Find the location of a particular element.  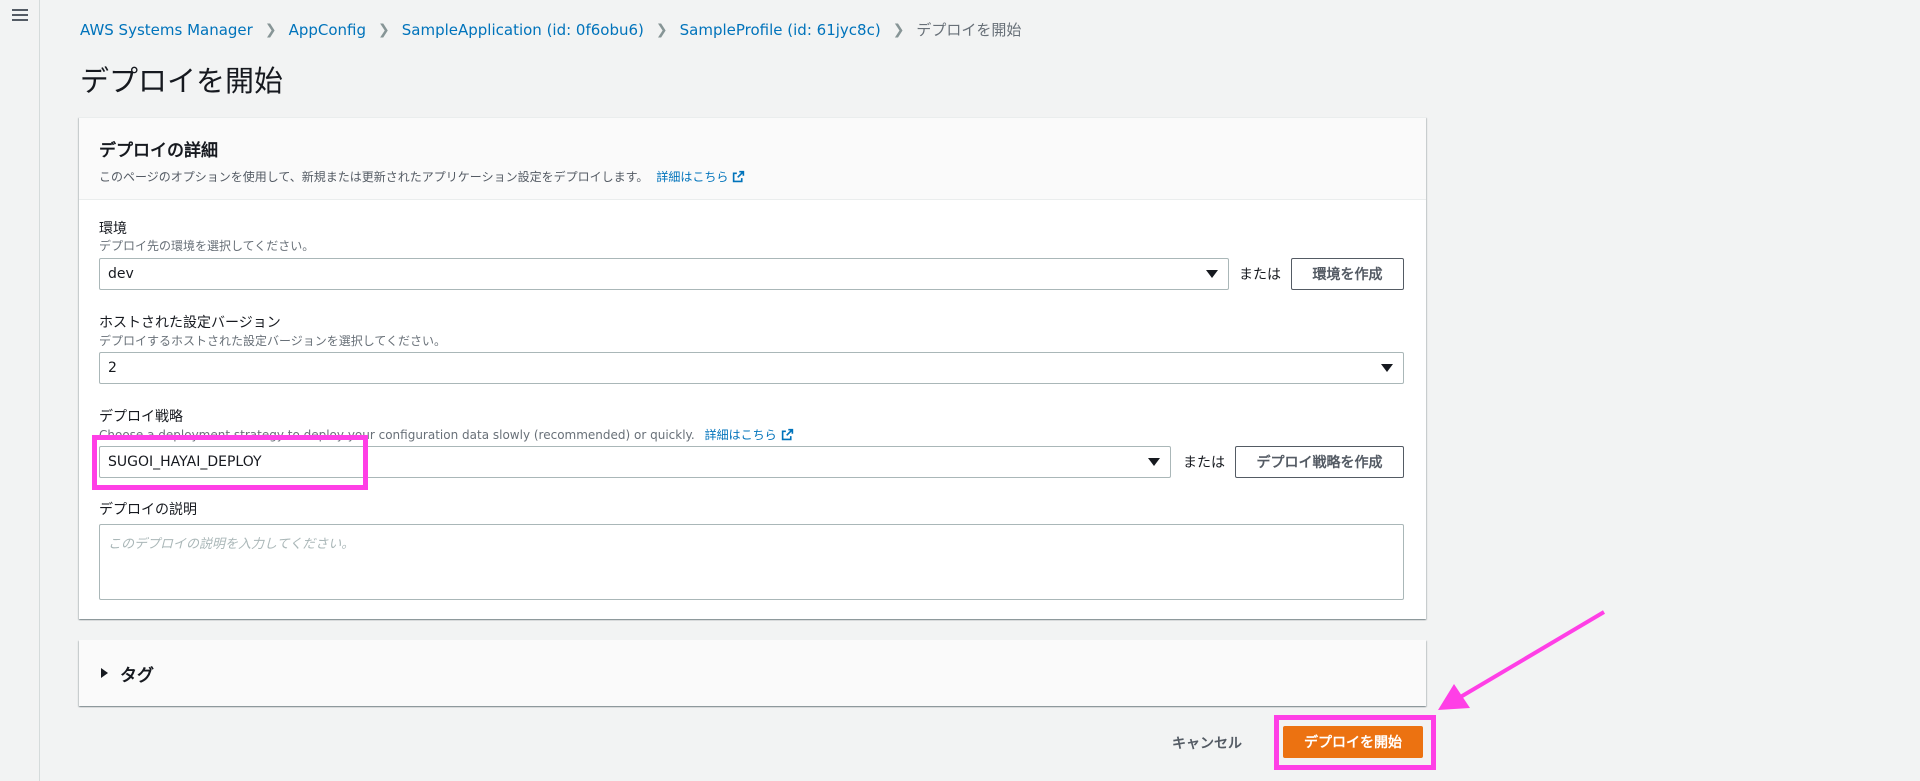

caret-right-icon is located at coordinates (104, 673).